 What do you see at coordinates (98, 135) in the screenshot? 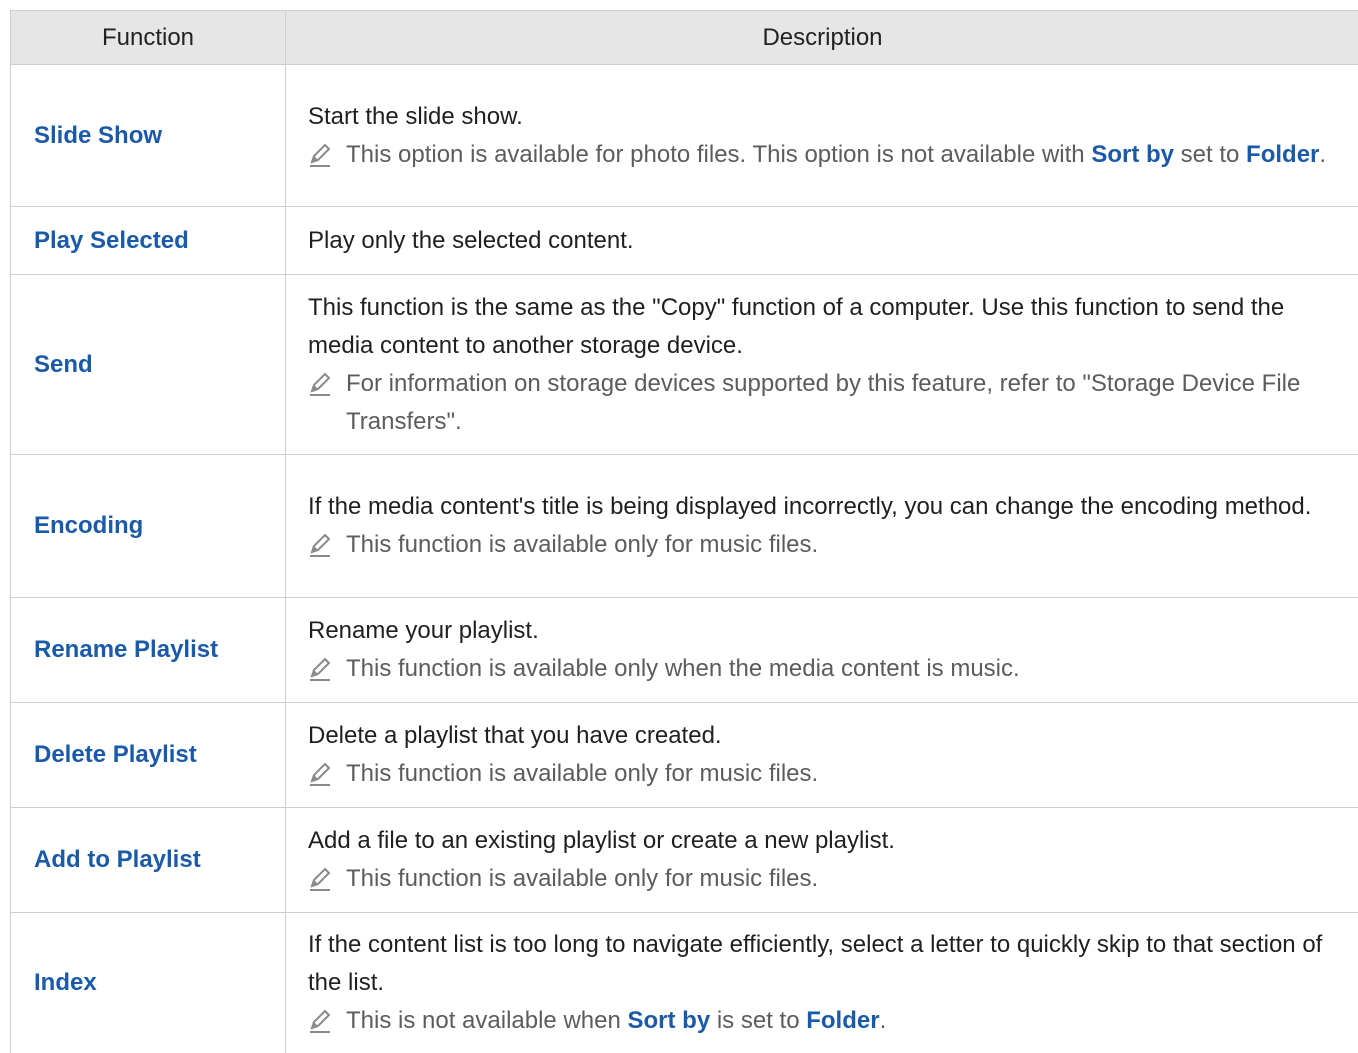
I see `function-name: Slide Show` at bounding box center [98, 135].